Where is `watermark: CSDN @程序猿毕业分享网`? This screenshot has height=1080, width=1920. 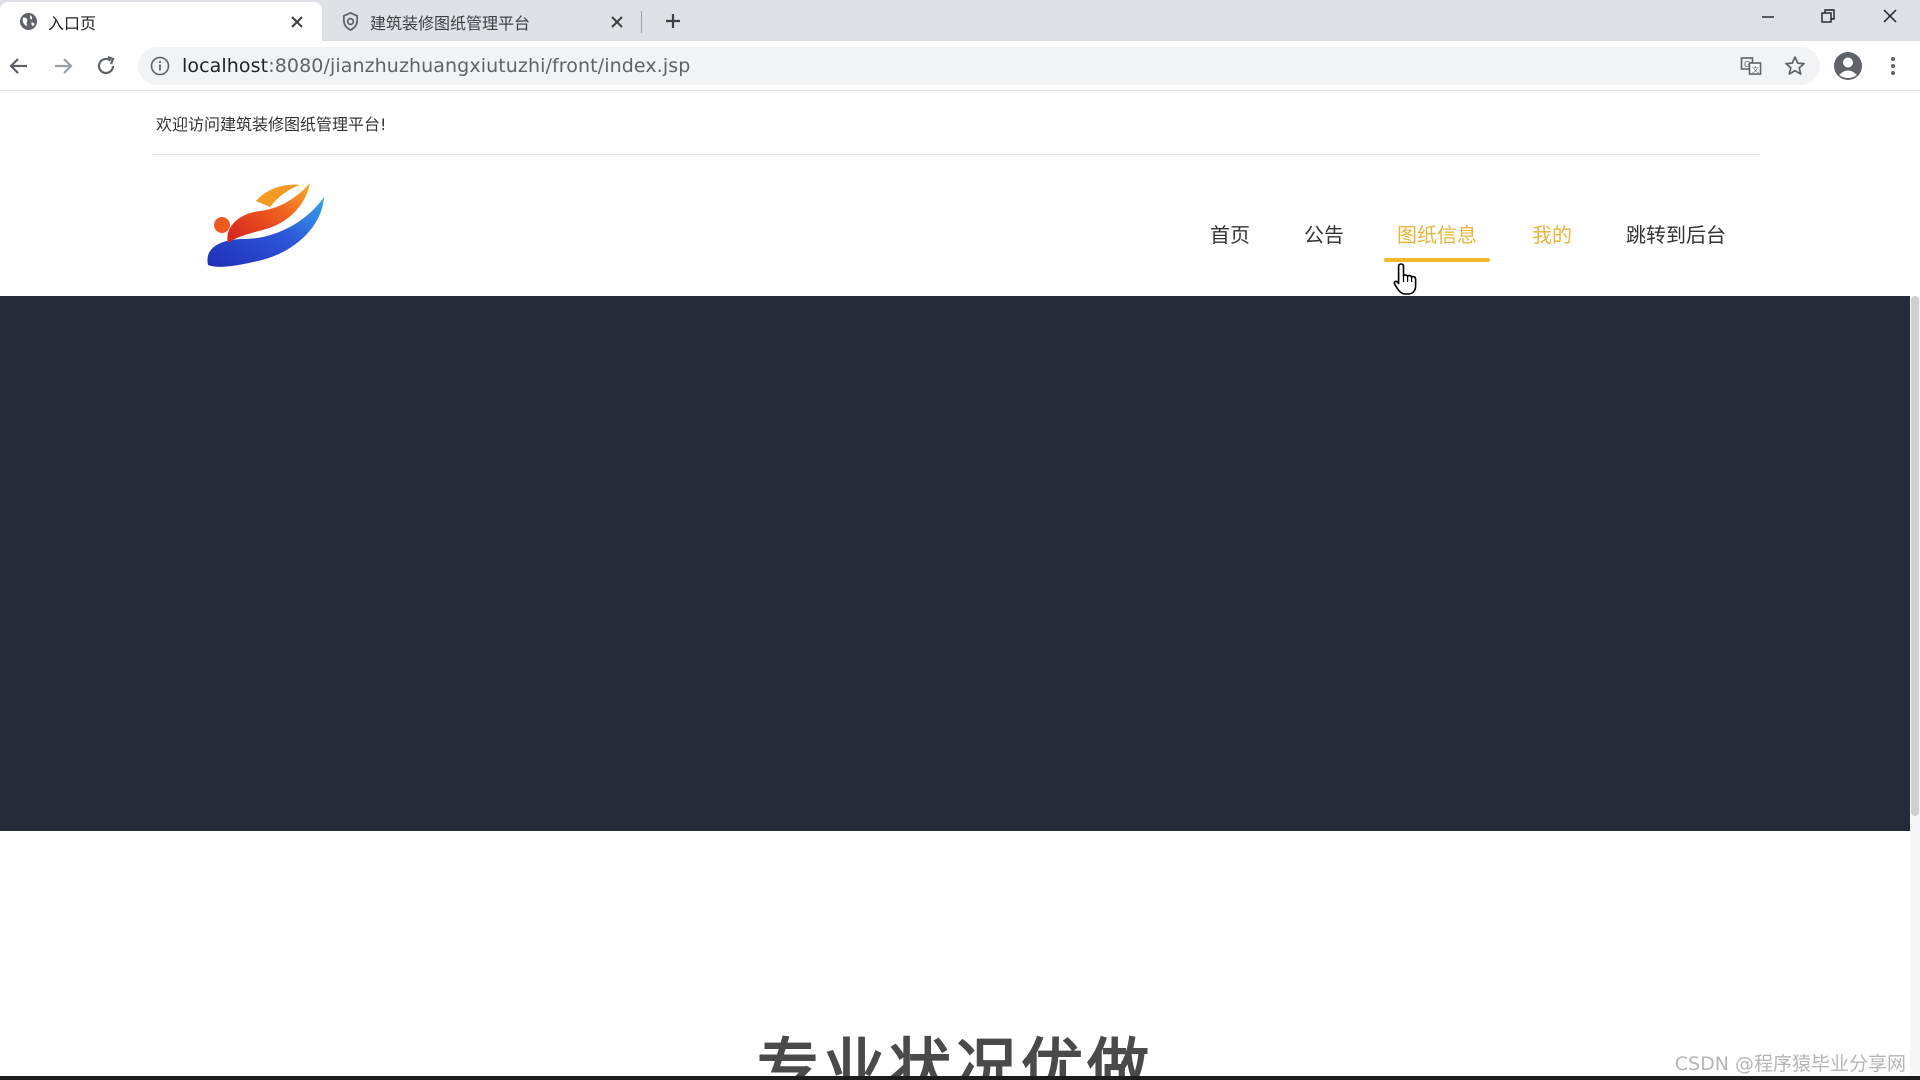 watermark: CSDN @程序猿毕业分享网 is located at coordinates (1790, 1064).